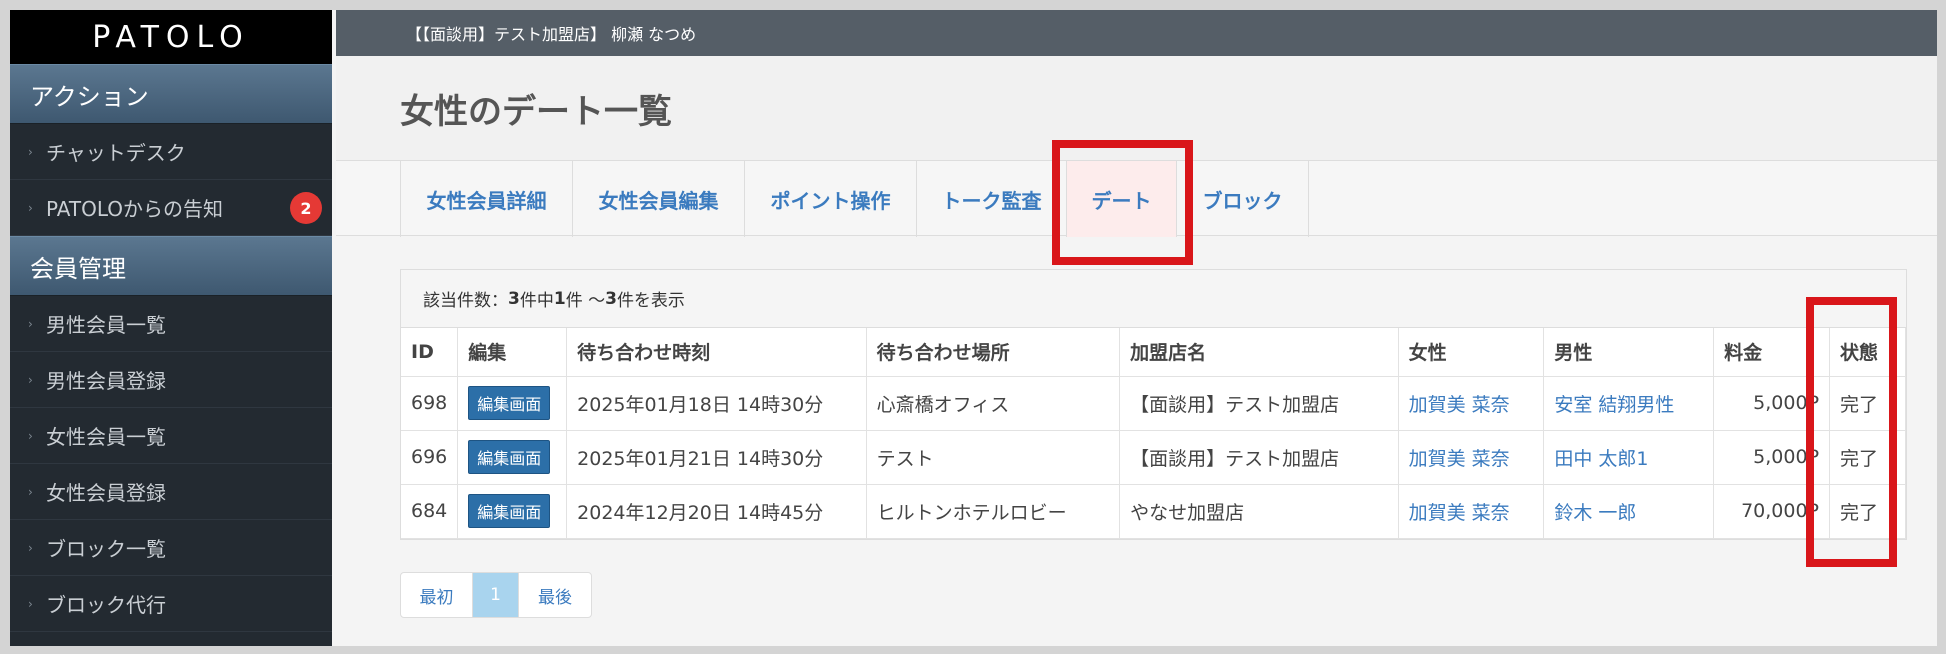 The height and width of the screenshot is (654, 1946). I want to click on logo: PATOLO, so click(171, 37).